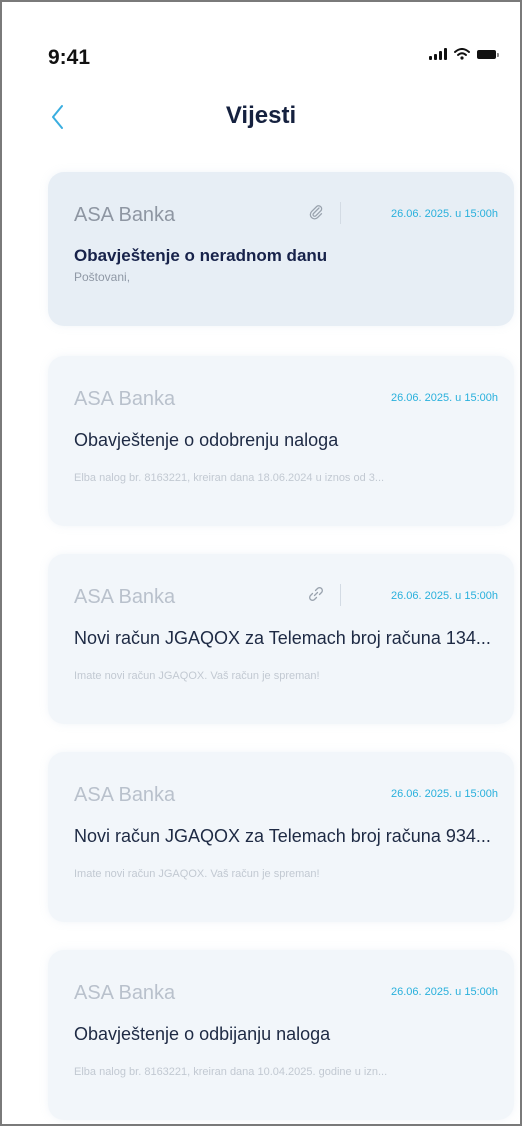  What do you see at coordinates (201, 255) in the screenshot?
I see `news-title: Obavještenje o neradnom danu` at bounding box center [201, 255].